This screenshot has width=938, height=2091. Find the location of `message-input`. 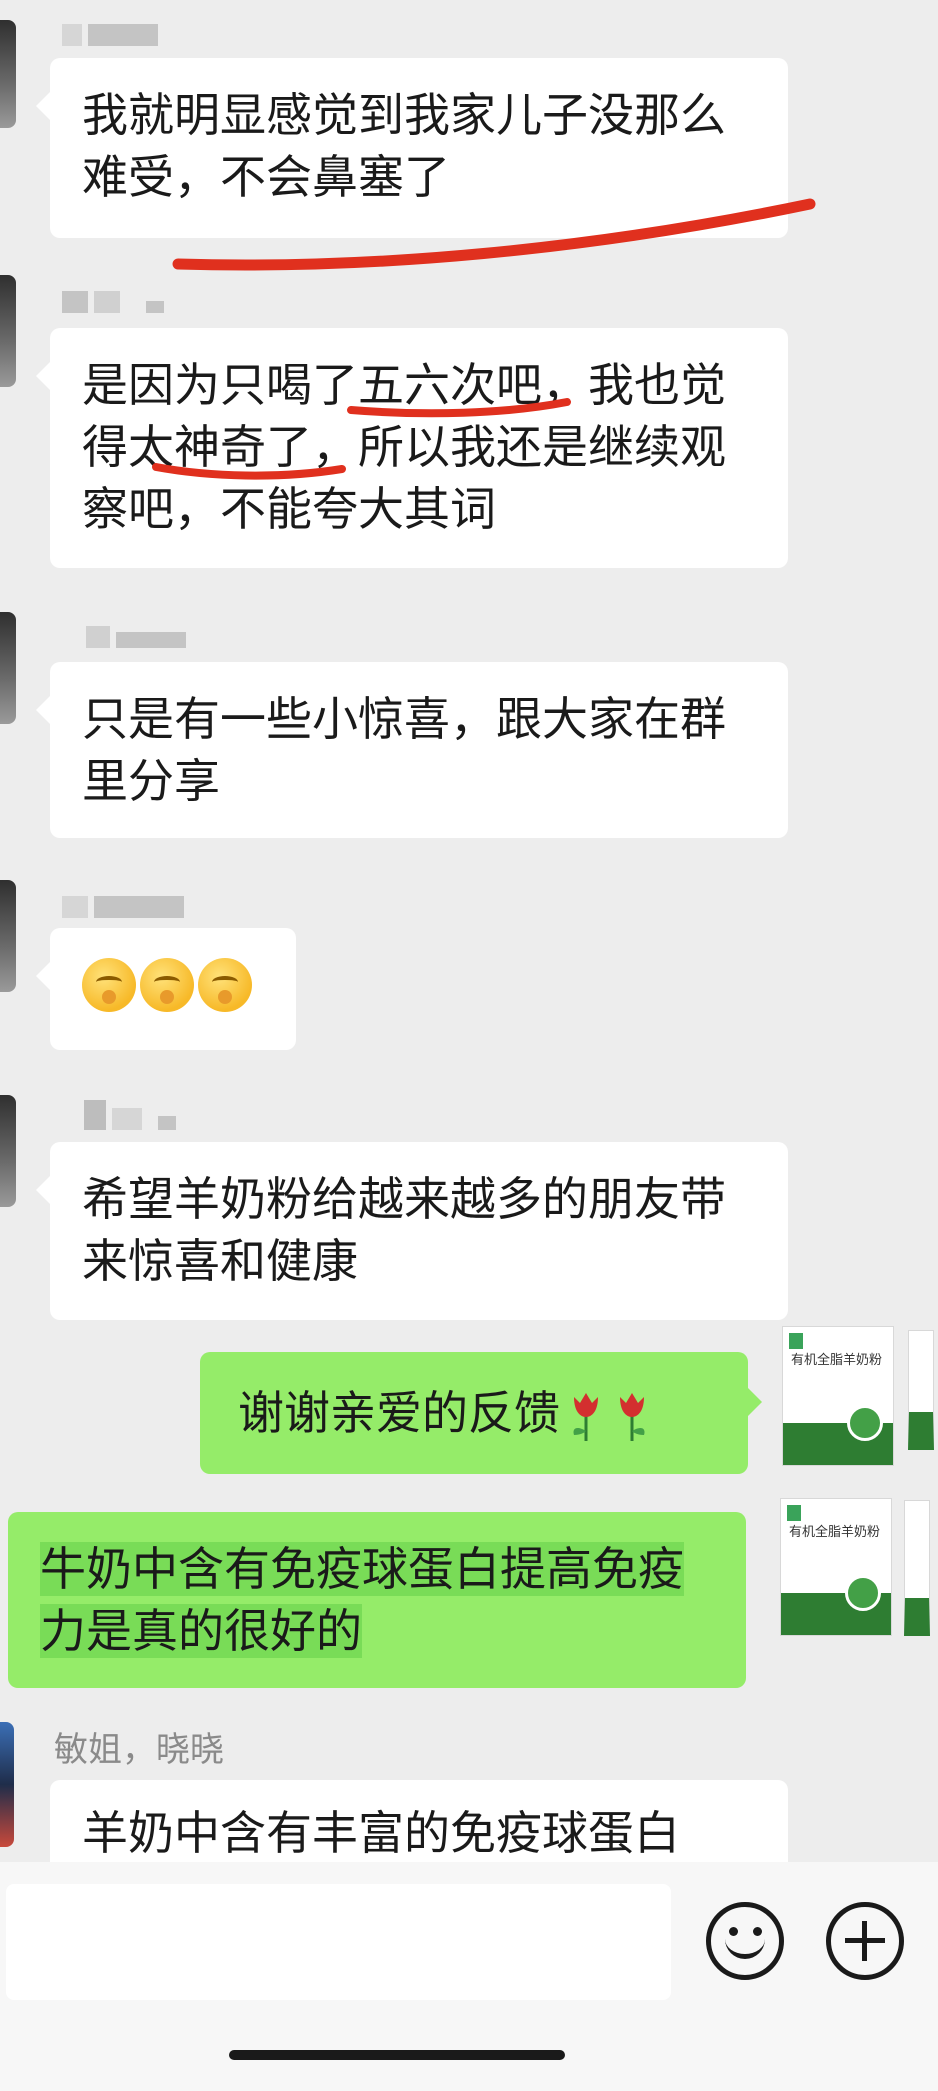

message-input is located at coordinates (338, 1942).